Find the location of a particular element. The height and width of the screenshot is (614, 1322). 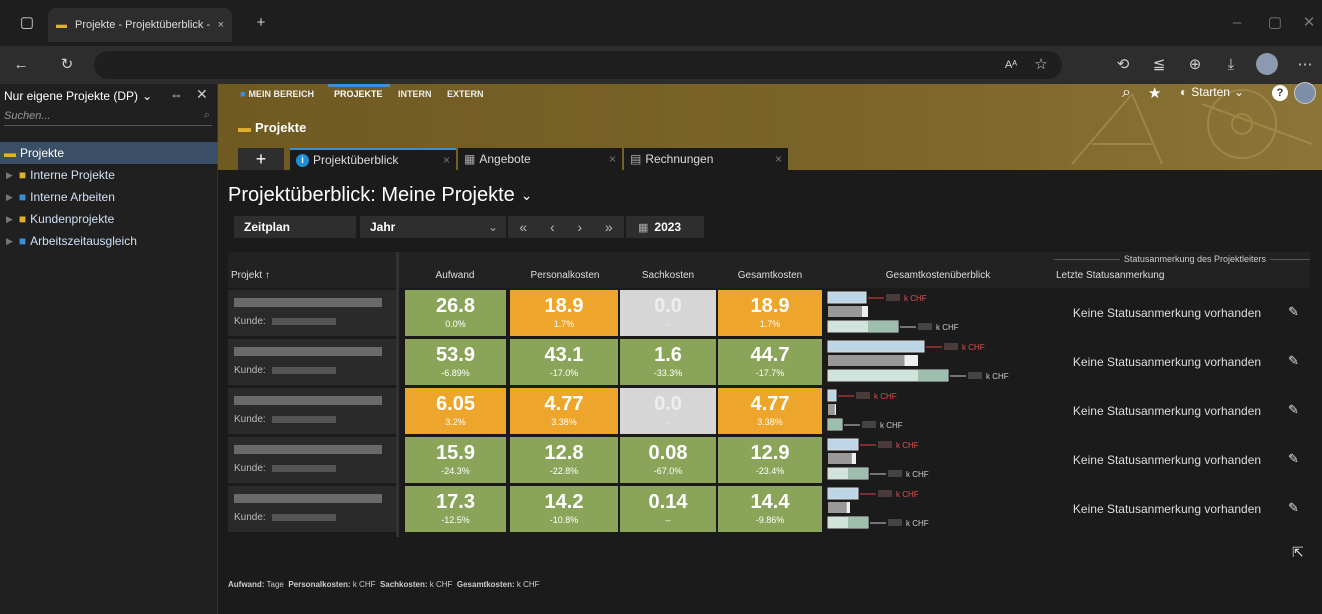

column-header-personalkosten: Personalkosten is located at coordinates (565, 279).